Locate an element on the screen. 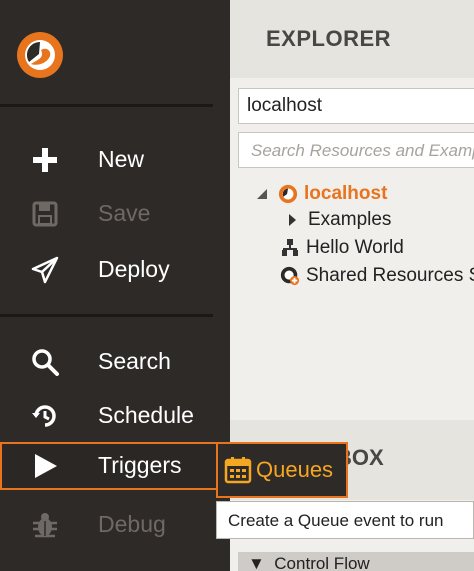  explorer-title: EXPLORER is located at coordinates (329, 38).